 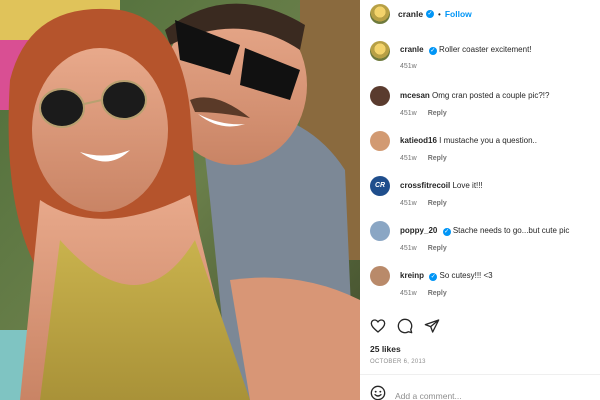 What do you see at coordinates (491, 95) in the screenshot?
I see `comment-text: Omg cran posted a couple pic?!?` at bounding box center [491, 95].